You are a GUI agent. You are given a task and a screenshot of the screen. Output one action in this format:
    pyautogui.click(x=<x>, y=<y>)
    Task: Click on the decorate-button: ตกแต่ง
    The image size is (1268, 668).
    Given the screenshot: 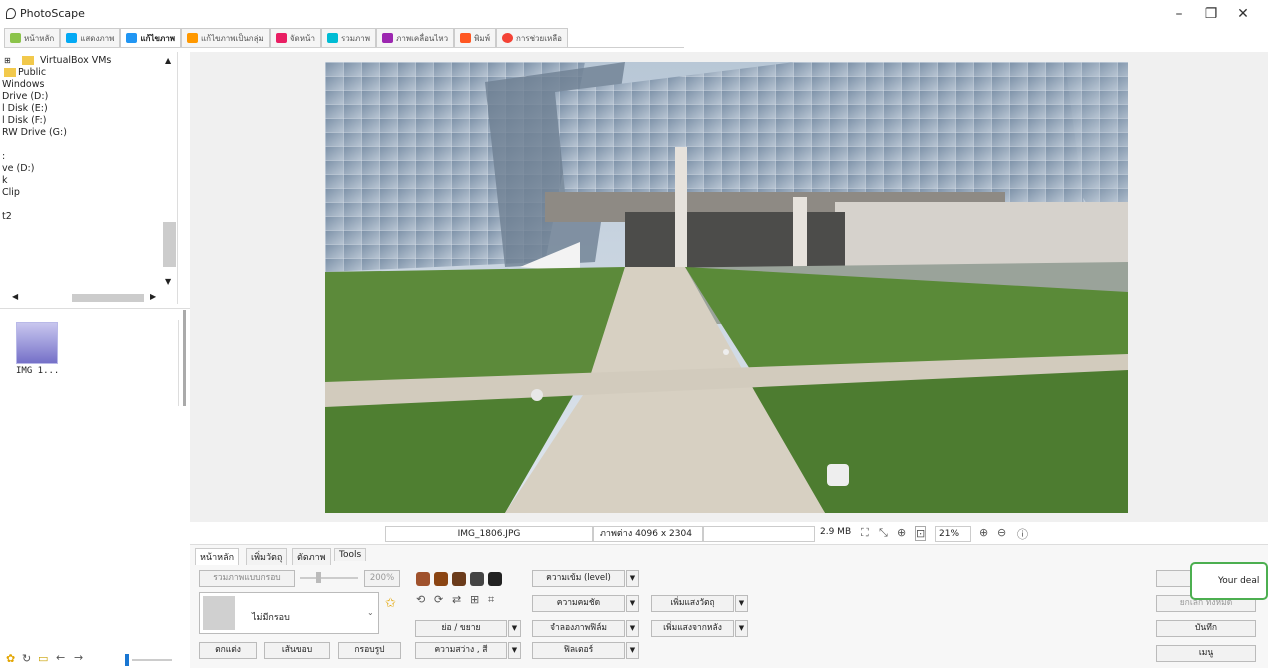 What is the action you would take?
    pyautogui.click(x=228, y=650)
    